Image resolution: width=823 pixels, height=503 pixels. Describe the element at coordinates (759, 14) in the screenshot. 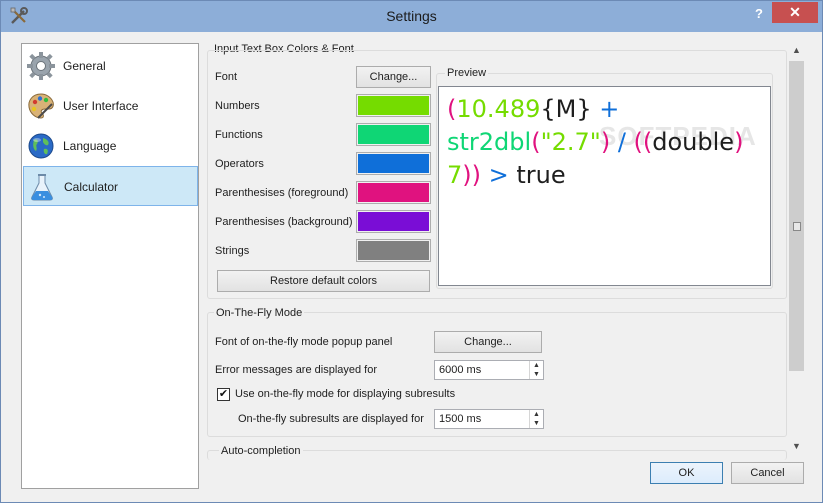

I see `help-button: ?` at that location.